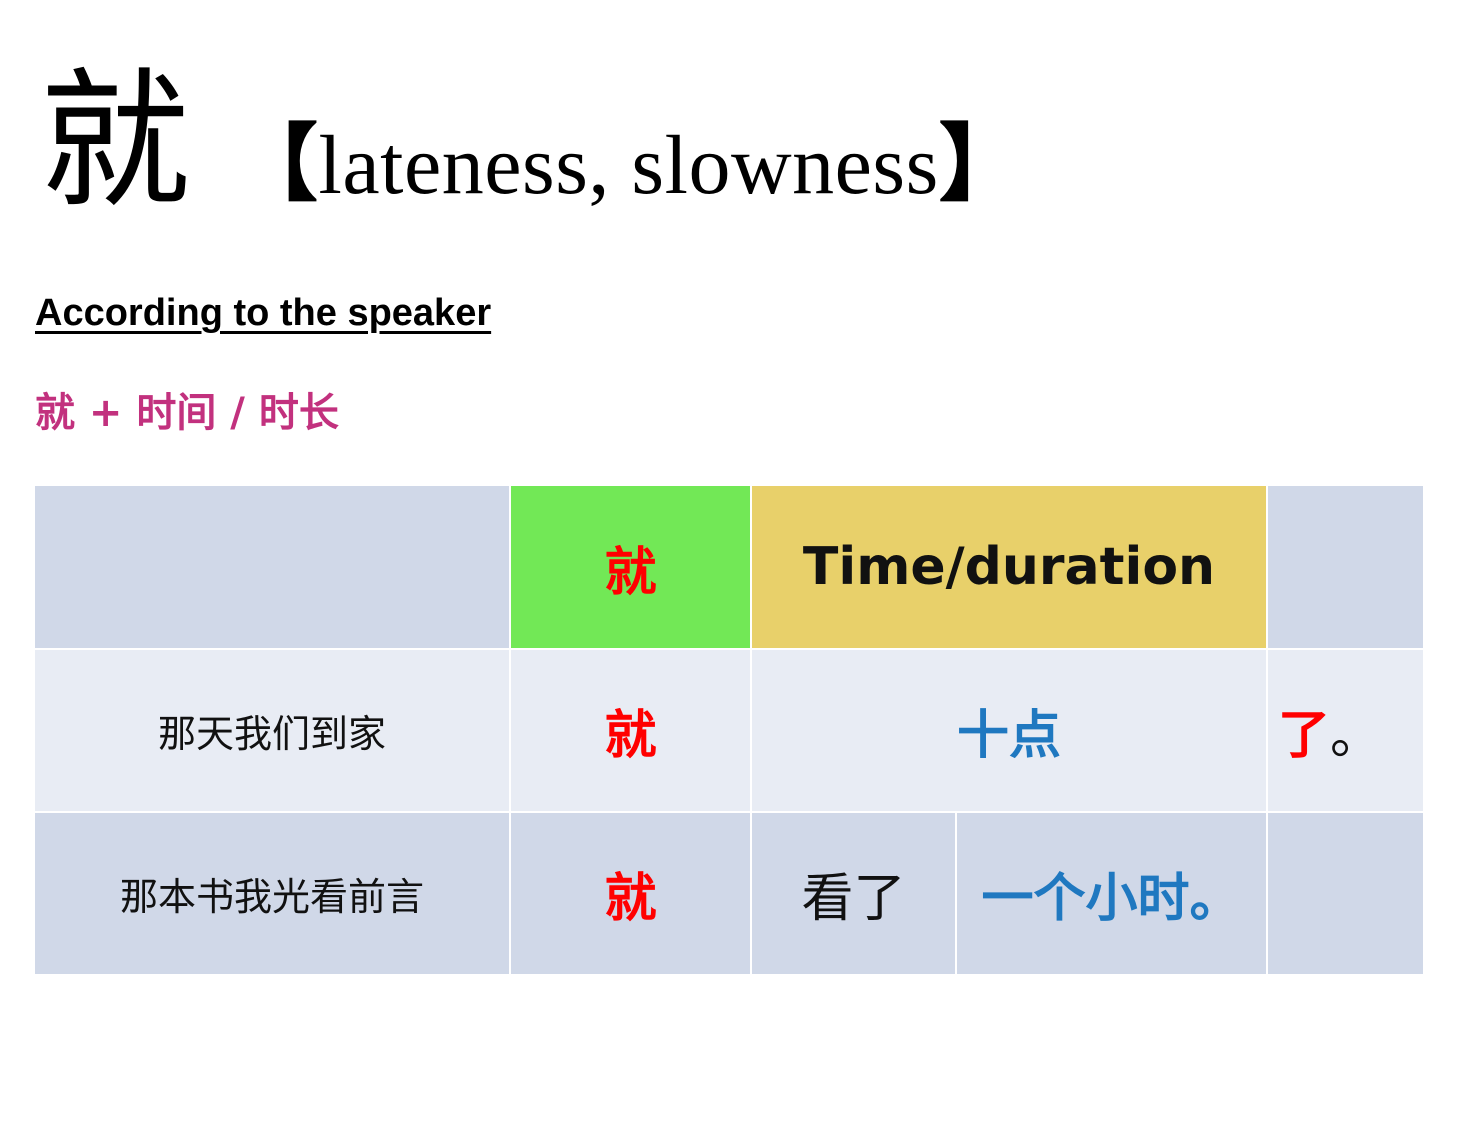  I want to click on header-time-duration-cell: Time/duration, so click(1009, 567).